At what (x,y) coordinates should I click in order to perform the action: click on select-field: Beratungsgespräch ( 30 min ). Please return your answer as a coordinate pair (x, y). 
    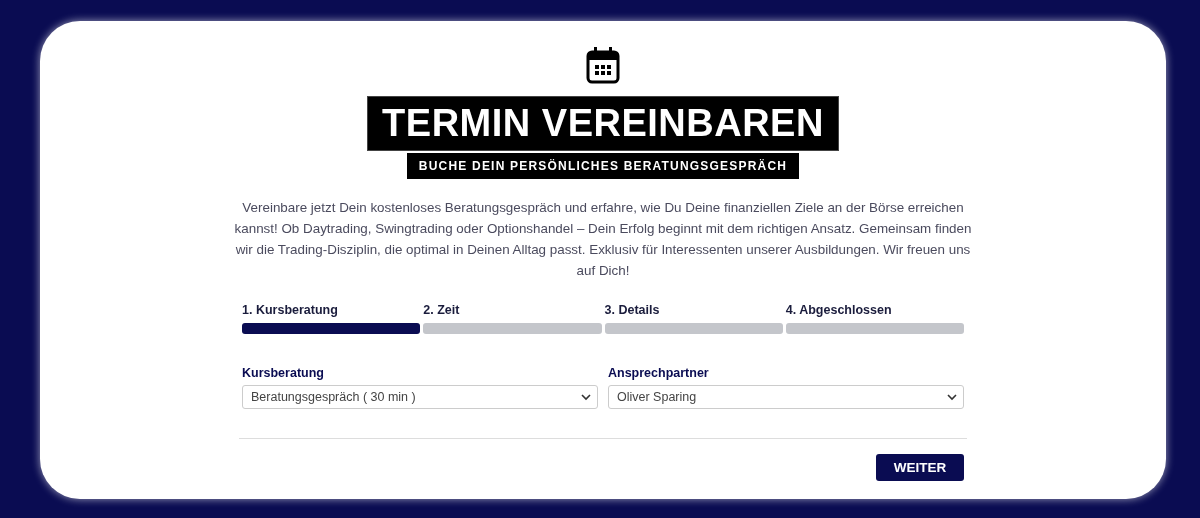
    Looking at the image, I should click on (420, 397).